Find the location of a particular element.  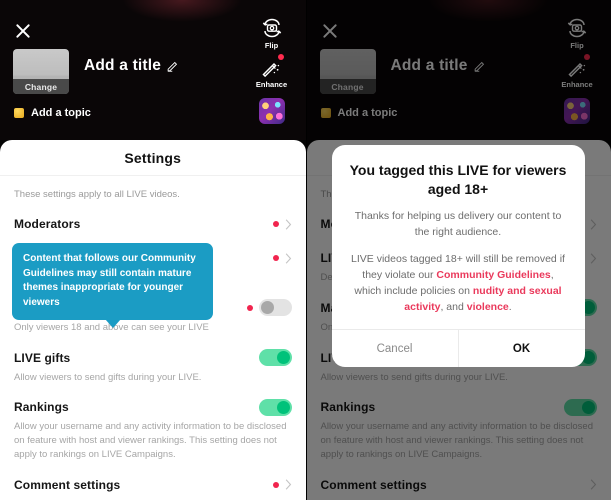

close-icon is located at coordinates (23, 31).